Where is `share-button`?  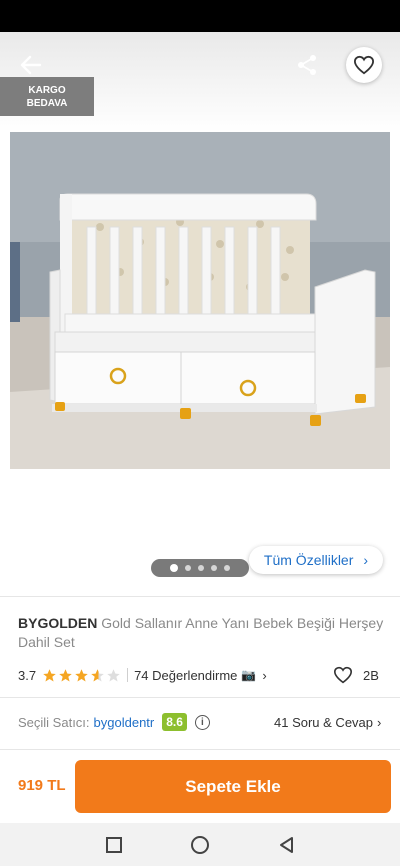
share-button is located at coordinates (307, 65).